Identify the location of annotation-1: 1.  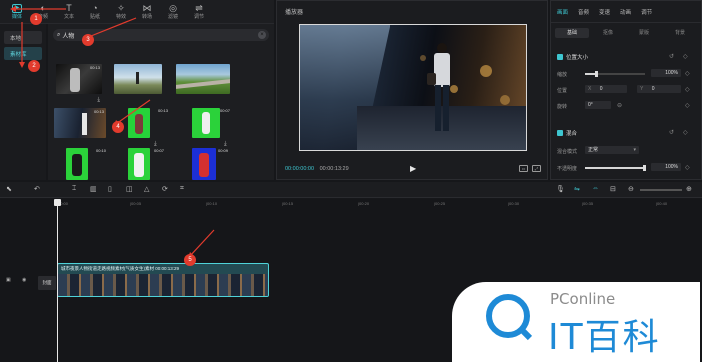
(36, 19).